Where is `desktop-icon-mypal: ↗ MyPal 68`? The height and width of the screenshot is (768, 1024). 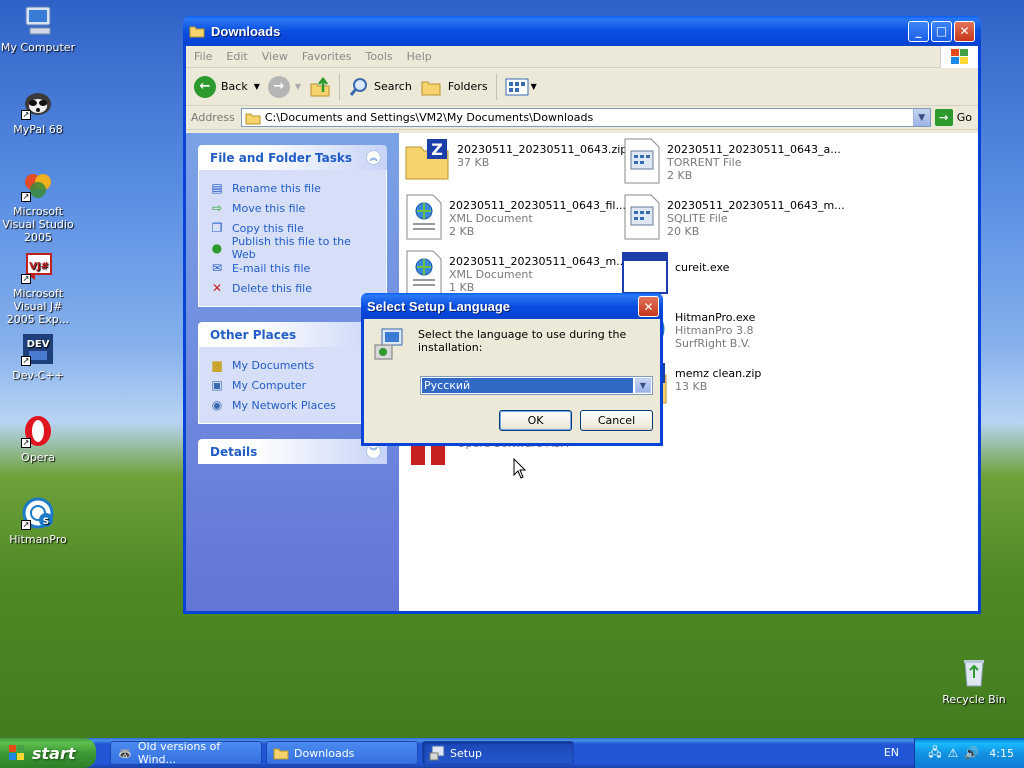 desktop-icon-mypal: ↗ MyPal 68 is located at coordinates (39, 111).